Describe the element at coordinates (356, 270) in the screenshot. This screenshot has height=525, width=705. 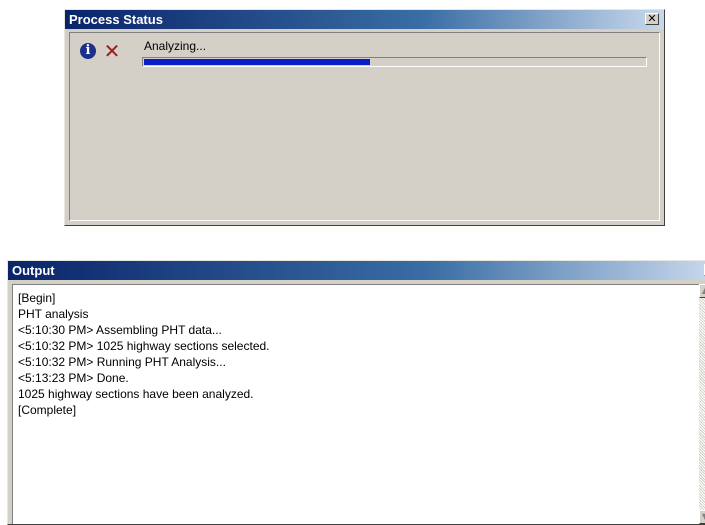
I see `output-titlebar: Output` at that location.